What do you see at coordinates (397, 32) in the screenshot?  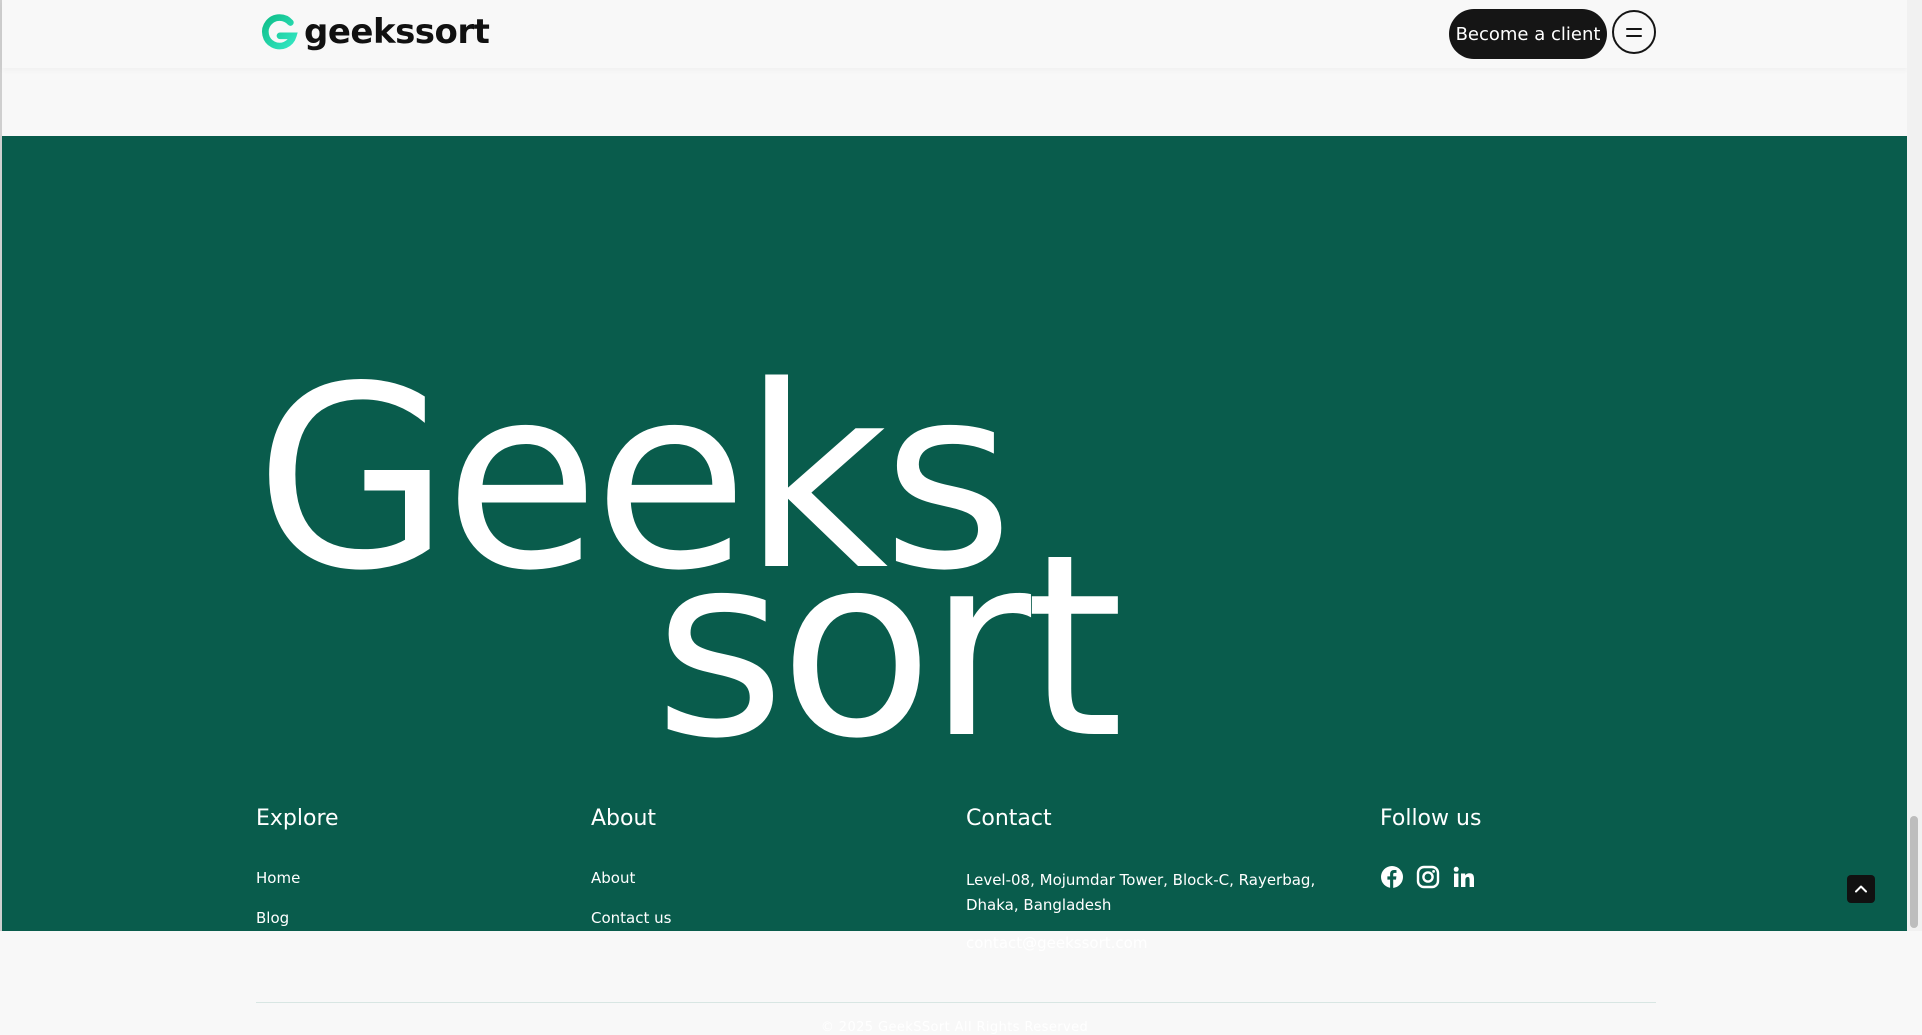 I see `logo-text: geekssort` at bounding box center [397, 32].